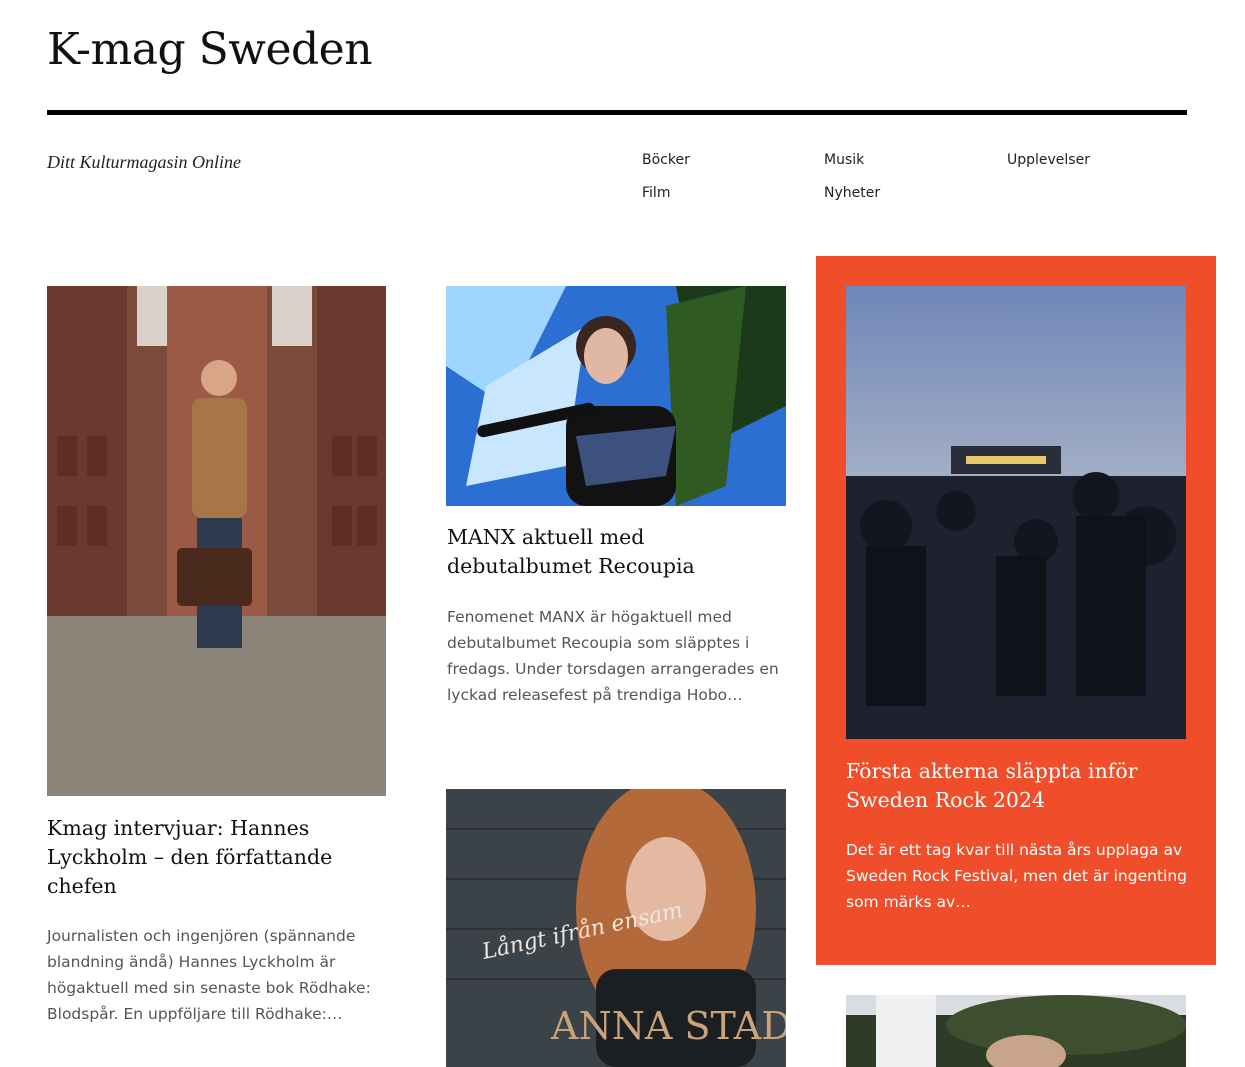 This screenshot has width=1245, height=1067. I want to click on photo-festival-crowd, so click(1016, 512).